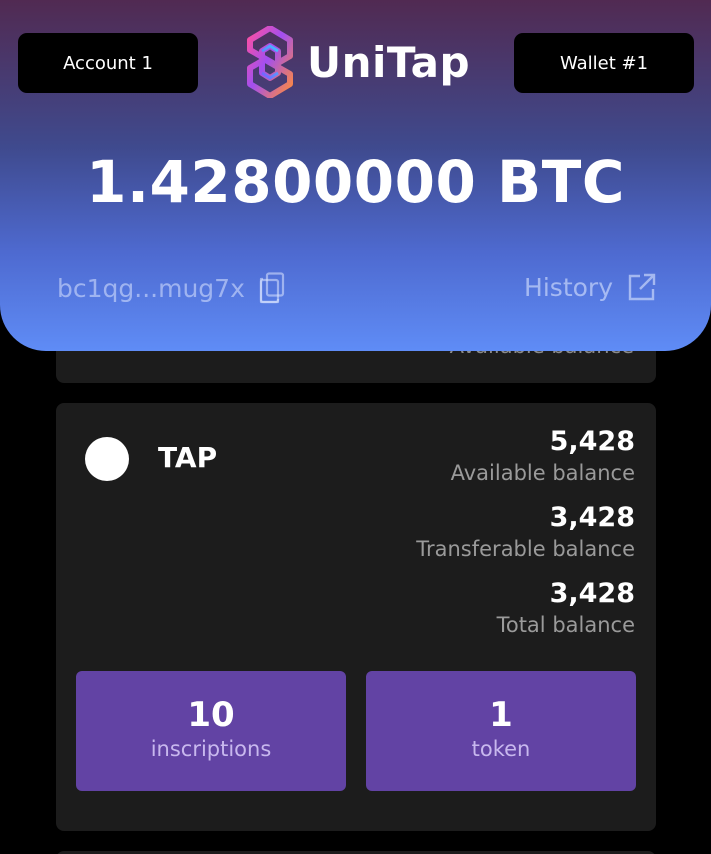 Image resolution: width=711 pixels, height=854 pixels. I want to click on total-balance-label: Total balance, so click(565, 625).